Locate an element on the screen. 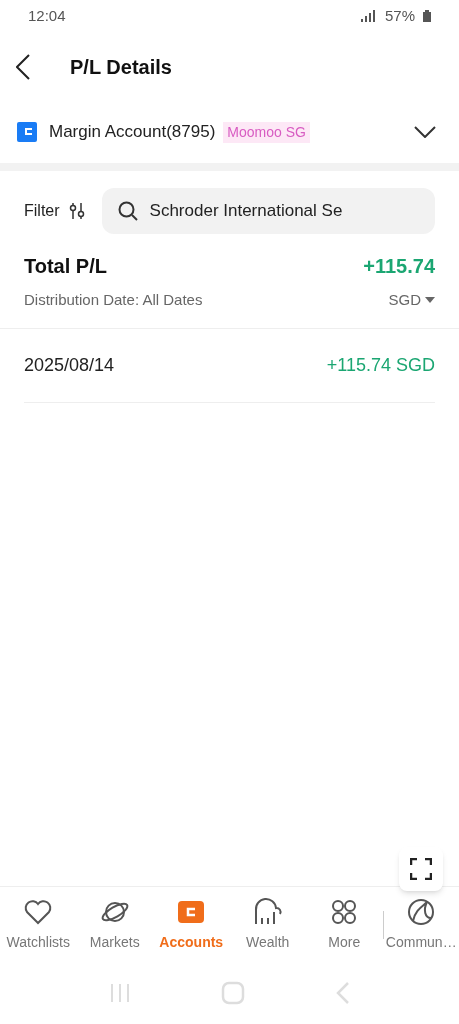 Image resolution: width=459 pixels, height=1024 pixels. status-time: 12:04 is located at coordinates (47, 15).